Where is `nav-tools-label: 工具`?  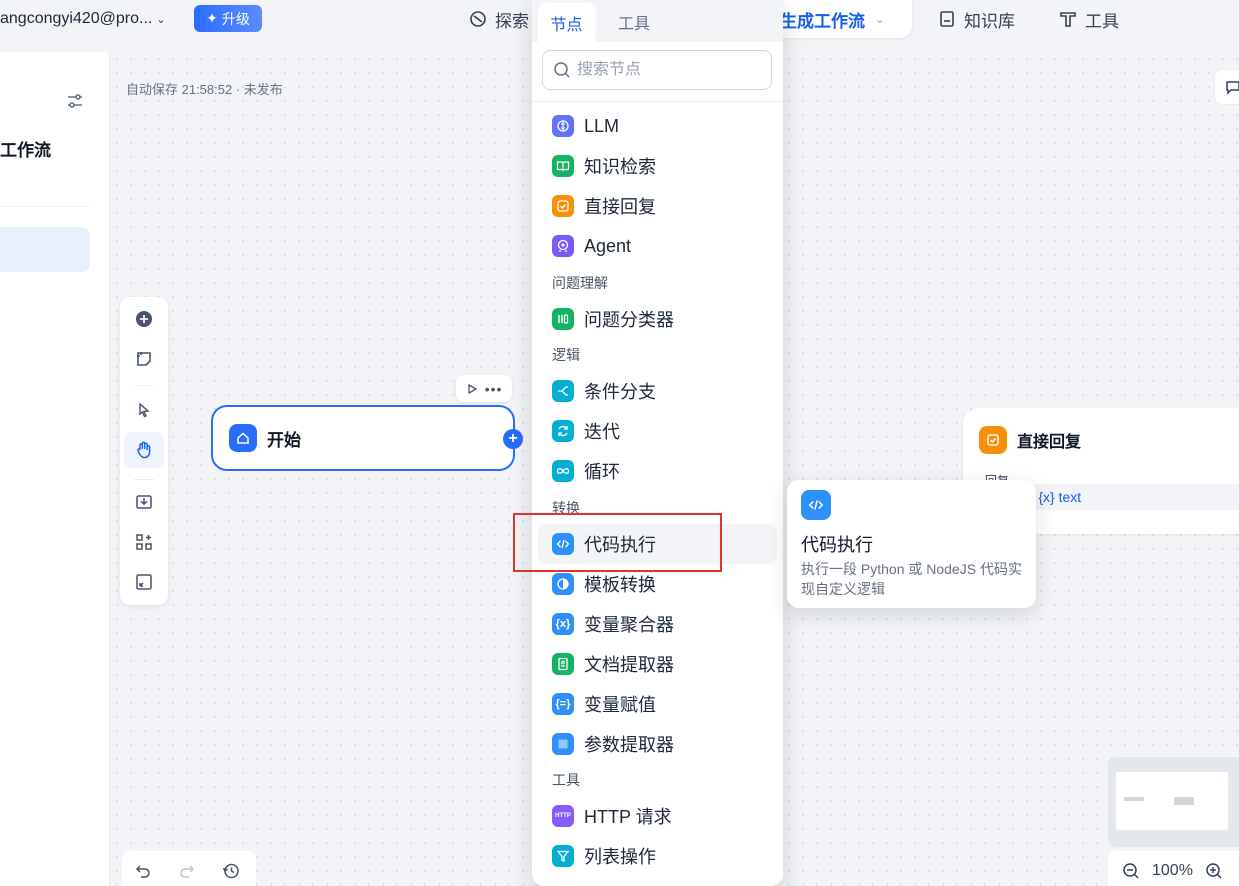 nav-tools-label: 工具 is located at coordinates (1102, 21).